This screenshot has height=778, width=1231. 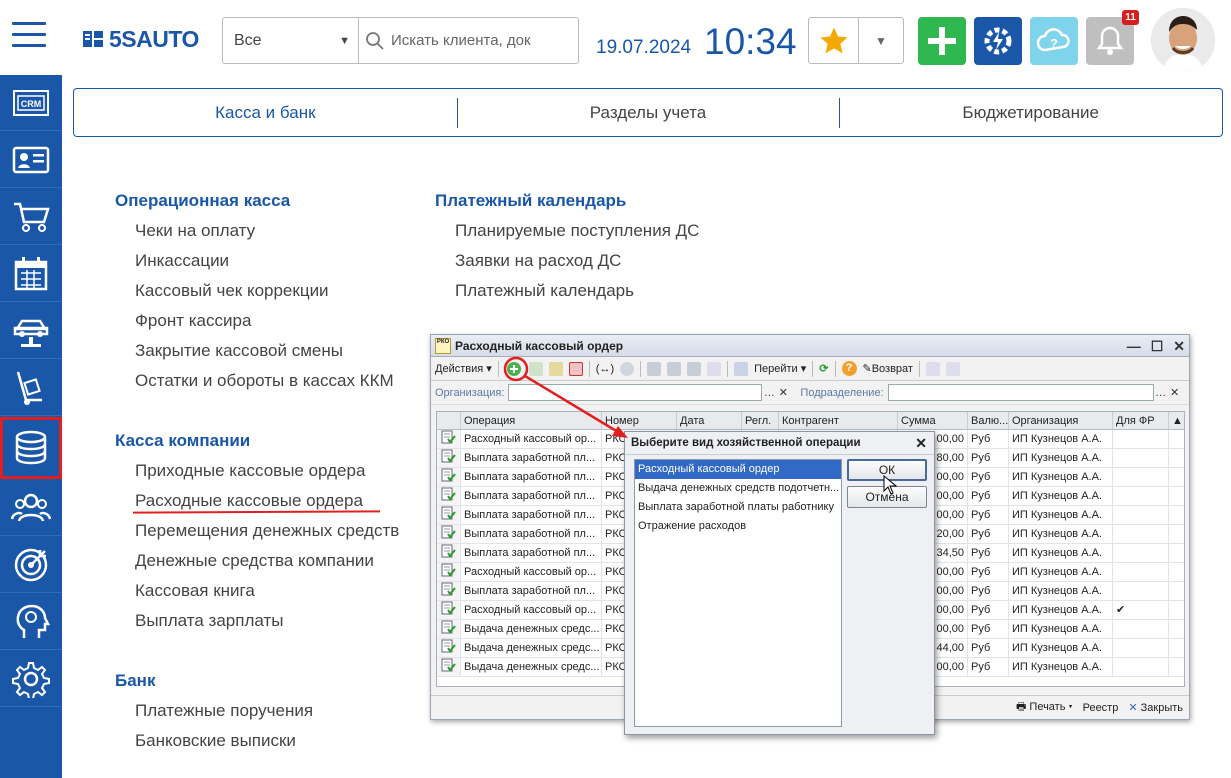 What do you see at coordinates (31, 160) in the screenshot?
I see `sidebar-item-contacts` at bounding box center [31, 160].